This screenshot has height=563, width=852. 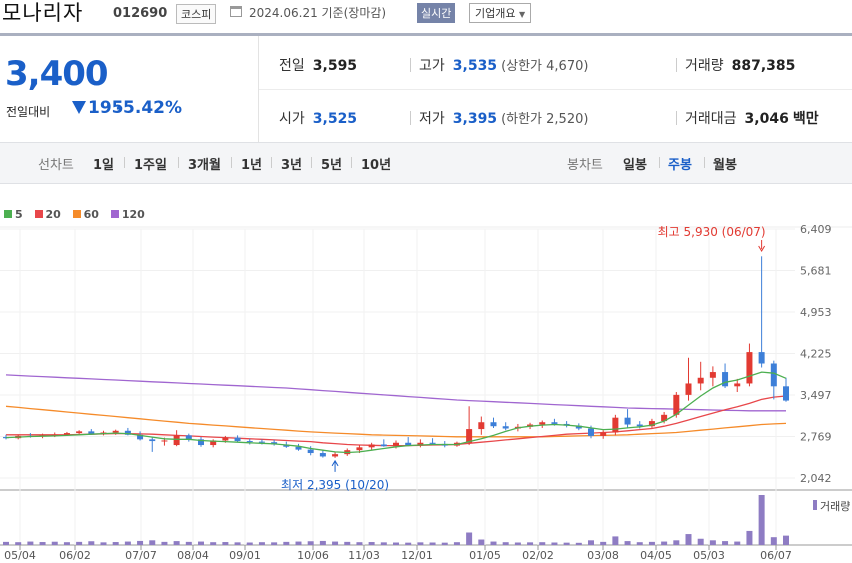 What do you see at coordinates (603, 555) in the screenshot?
I see `x-tick-label: 03/08` at bounding box center [603, 555].